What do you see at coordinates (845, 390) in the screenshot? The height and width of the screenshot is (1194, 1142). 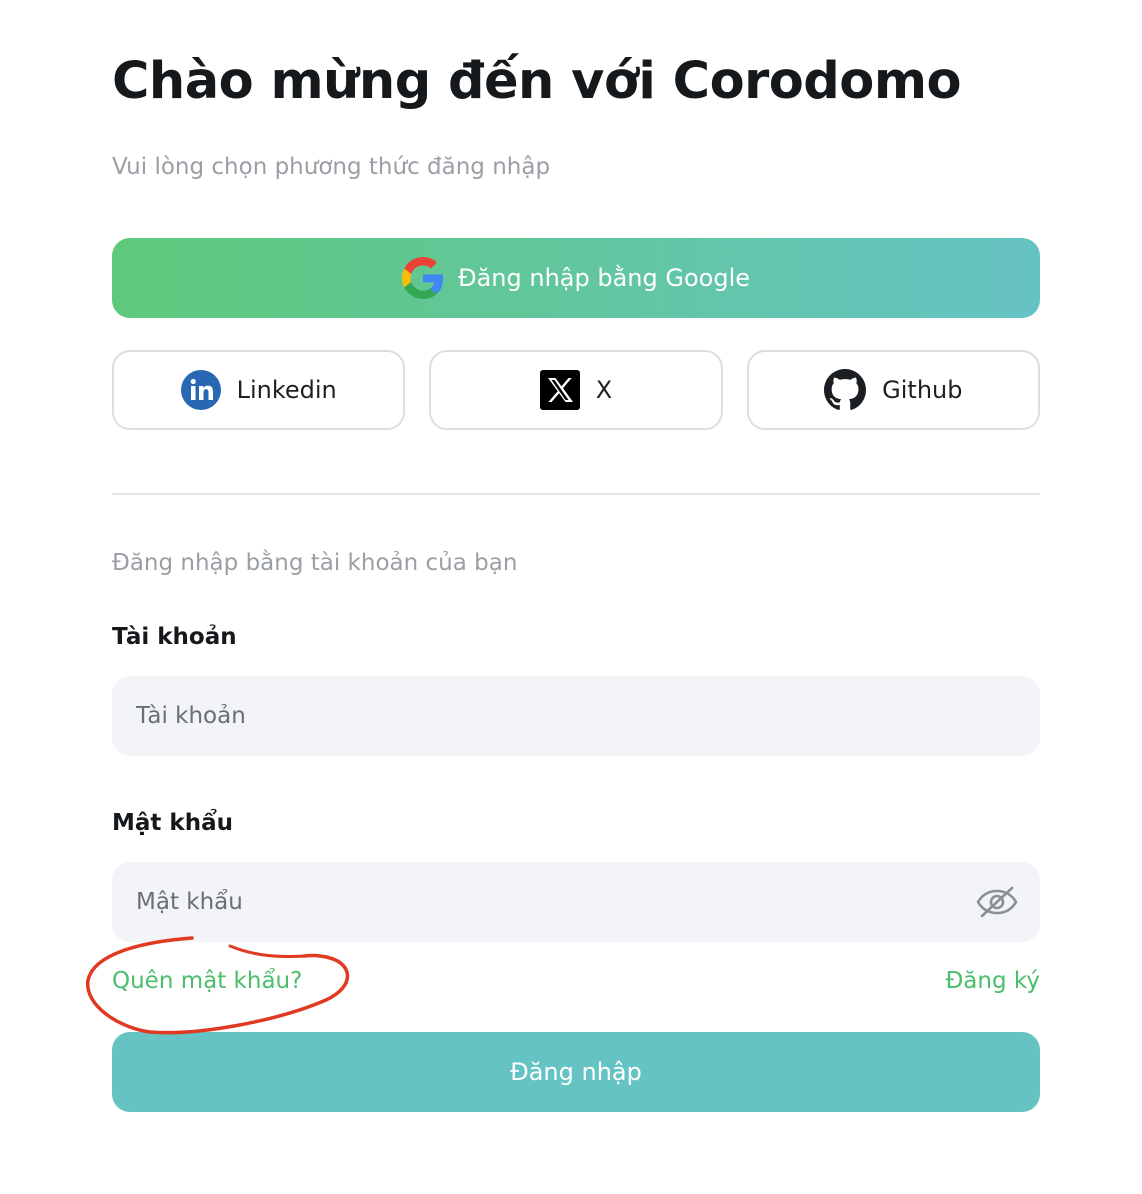 I see `github-icon` at bounding box center [845, 390].